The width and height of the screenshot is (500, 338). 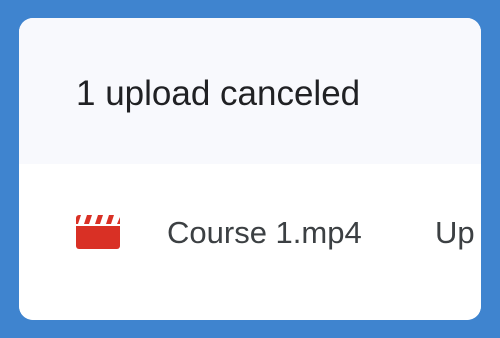 I want to click on file-name: Course 1.mp4, so click(x=264, y=232).